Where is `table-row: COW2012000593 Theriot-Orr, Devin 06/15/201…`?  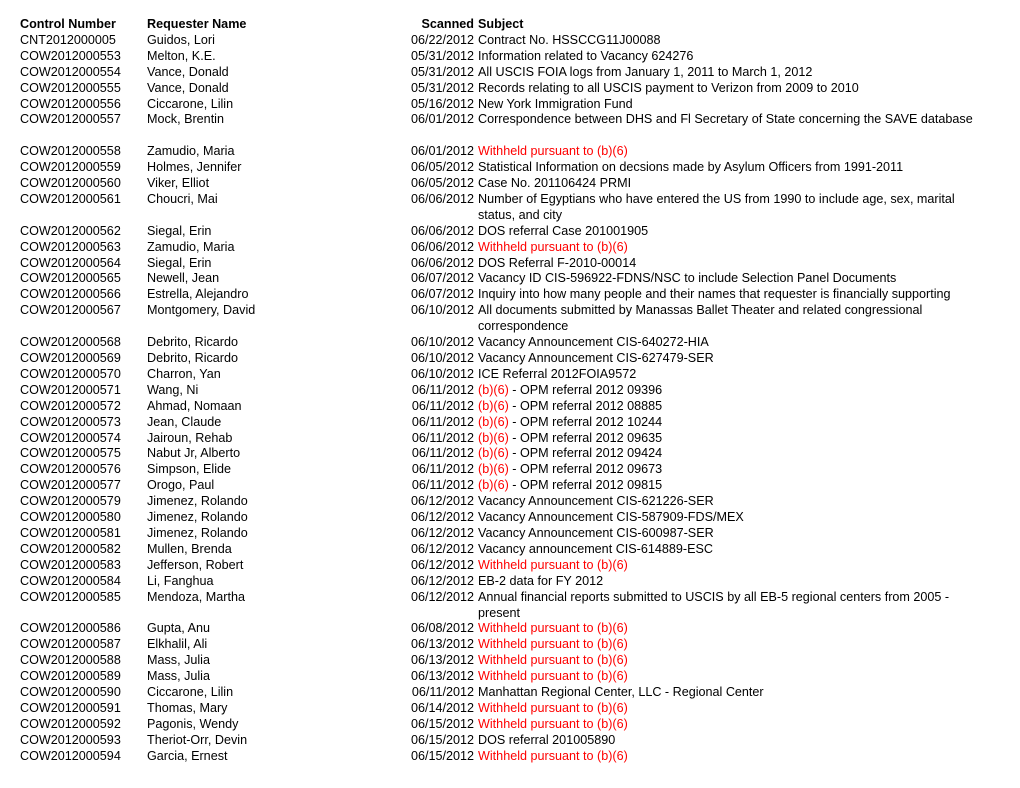
table-row: COW2012000593 Theriot-Orr, Devin 06/15/201… is located at coordinates (510, 741).